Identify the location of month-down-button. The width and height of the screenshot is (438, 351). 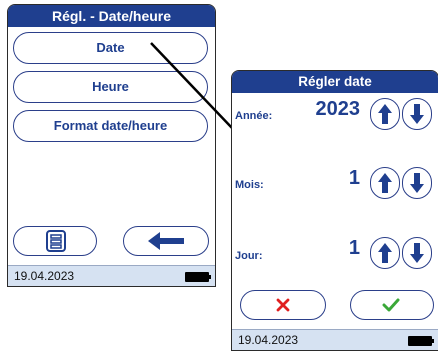
(417, 183).